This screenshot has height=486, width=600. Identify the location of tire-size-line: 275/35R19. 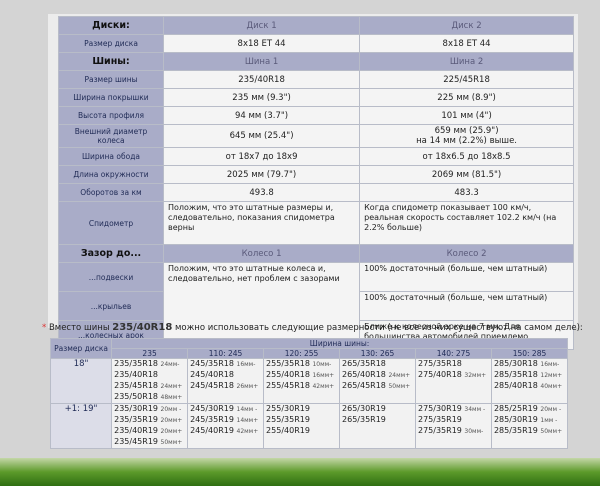
(453, 420).